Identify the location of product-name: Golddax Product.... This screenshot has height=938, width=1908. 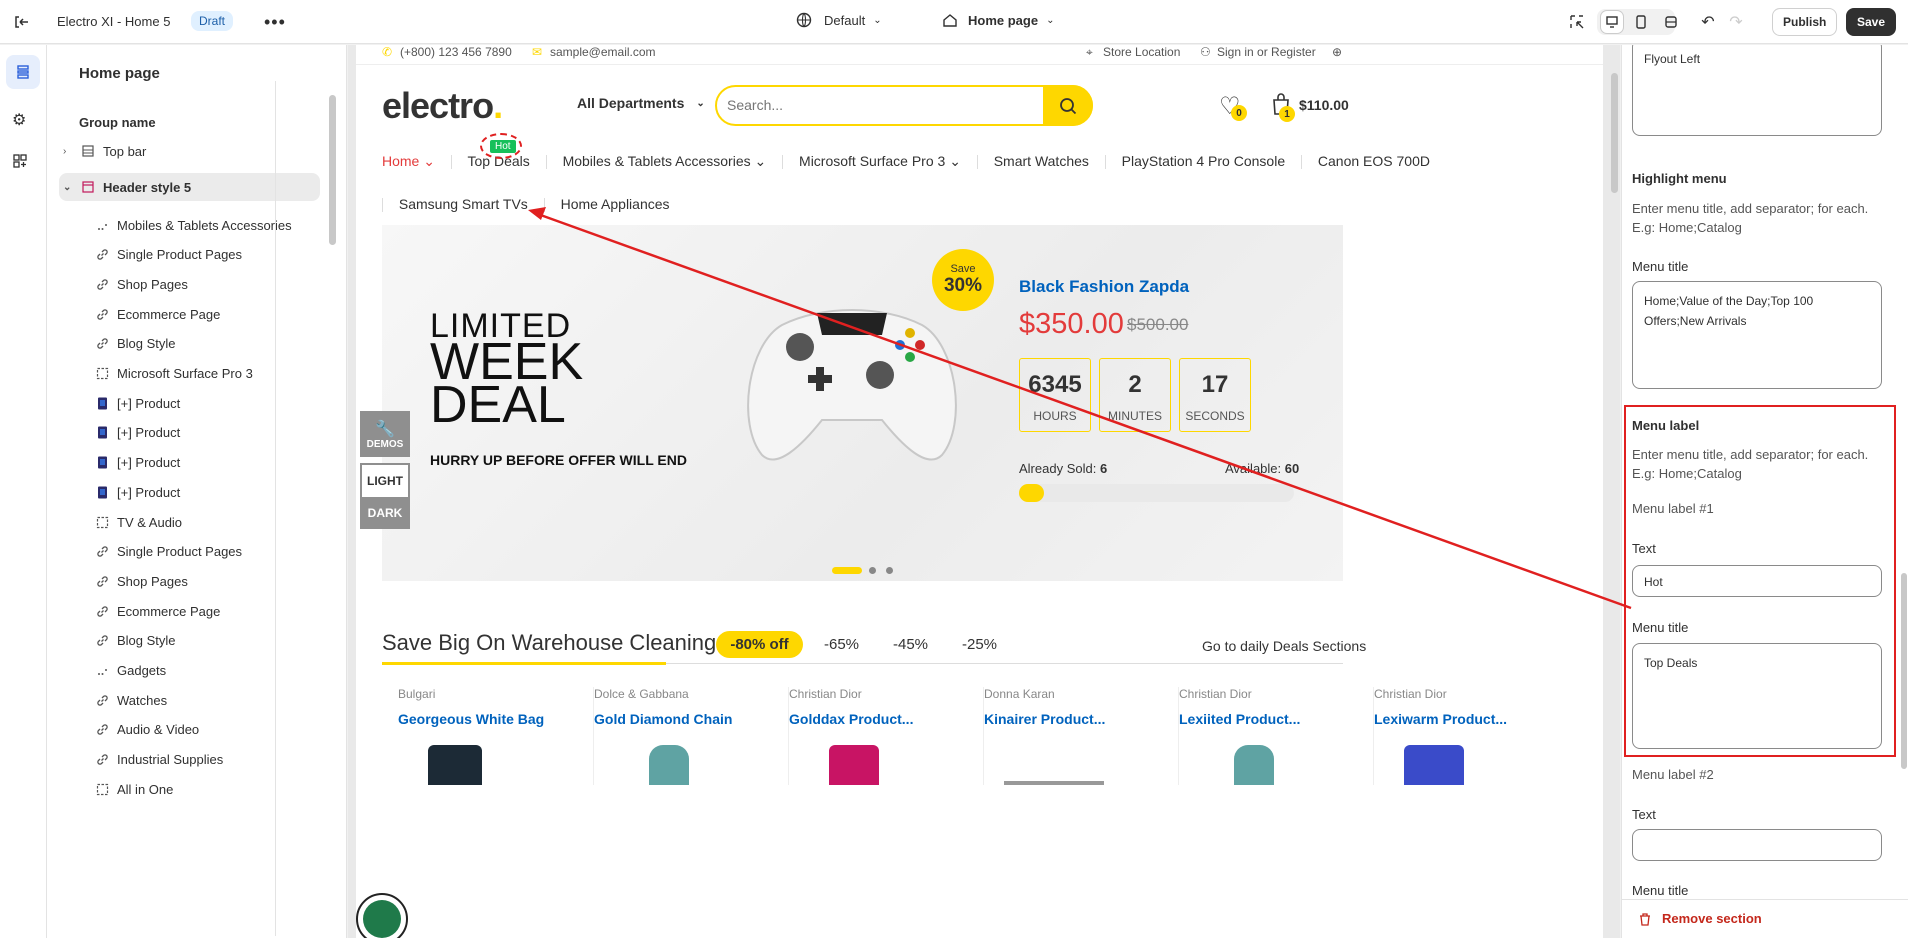
(886, 719).